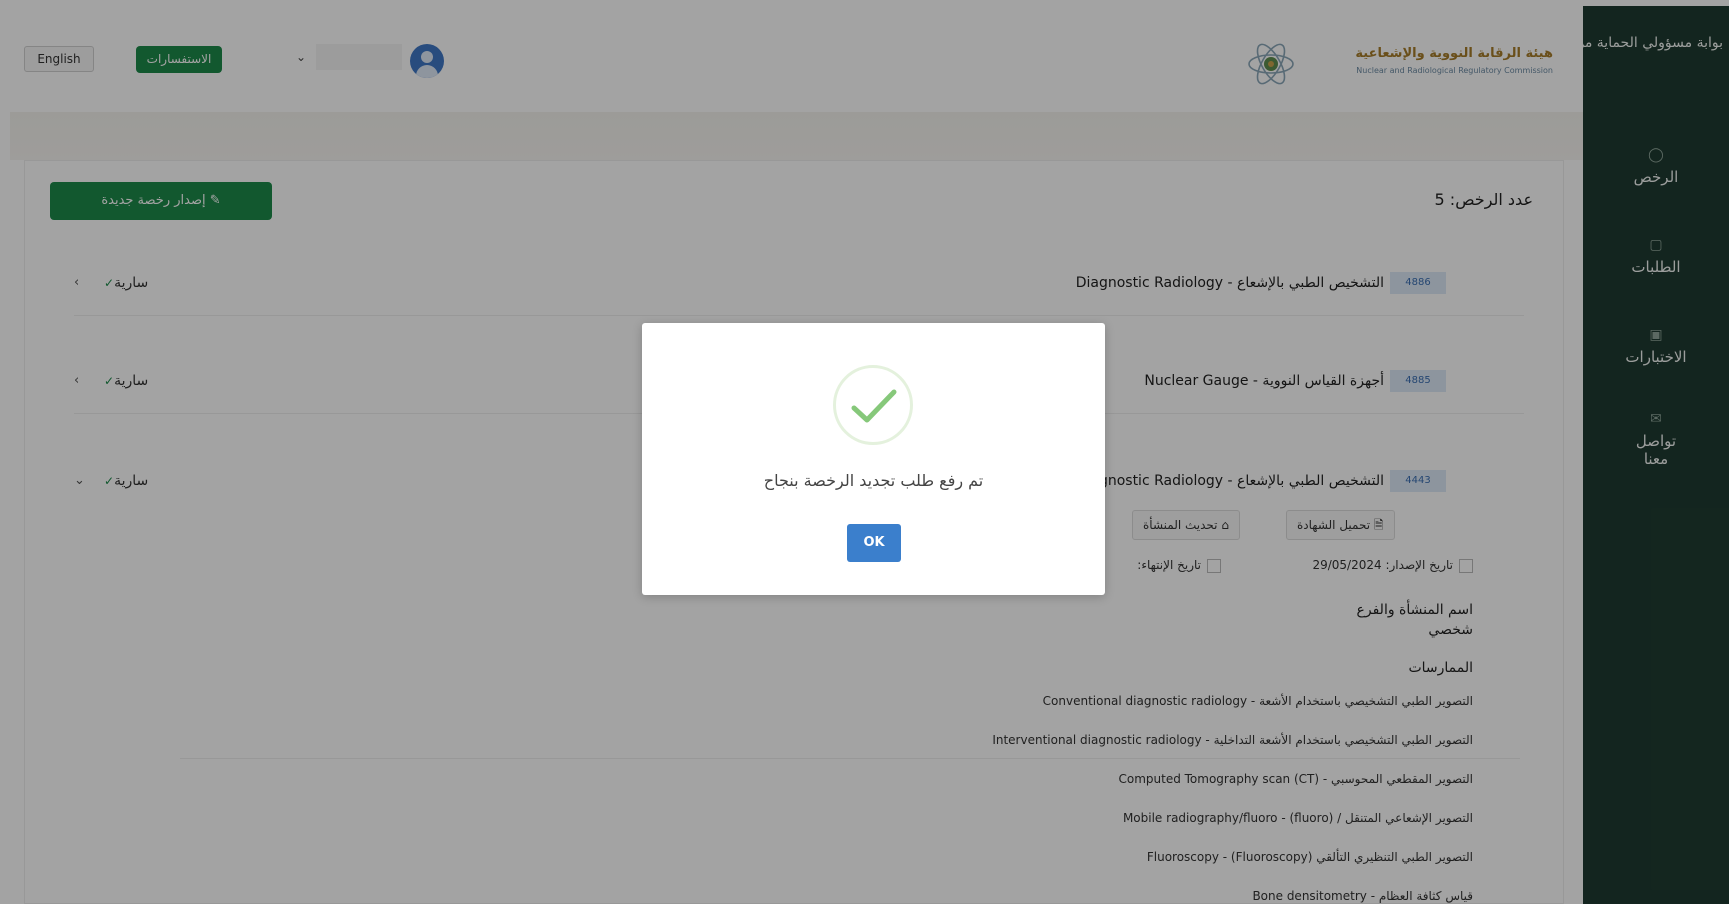 The width and height of the screenshot is (1729, 904). What do you see at coordinates (873, 480) in the screenshot?
I see `success-message: تم رفع طلب تجديد الرخصة بنجاح` at bounding box center [873, 480].